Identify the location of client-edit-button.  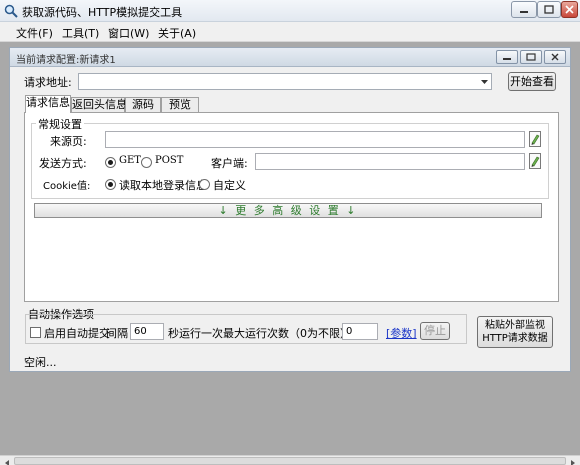
(535, 161).